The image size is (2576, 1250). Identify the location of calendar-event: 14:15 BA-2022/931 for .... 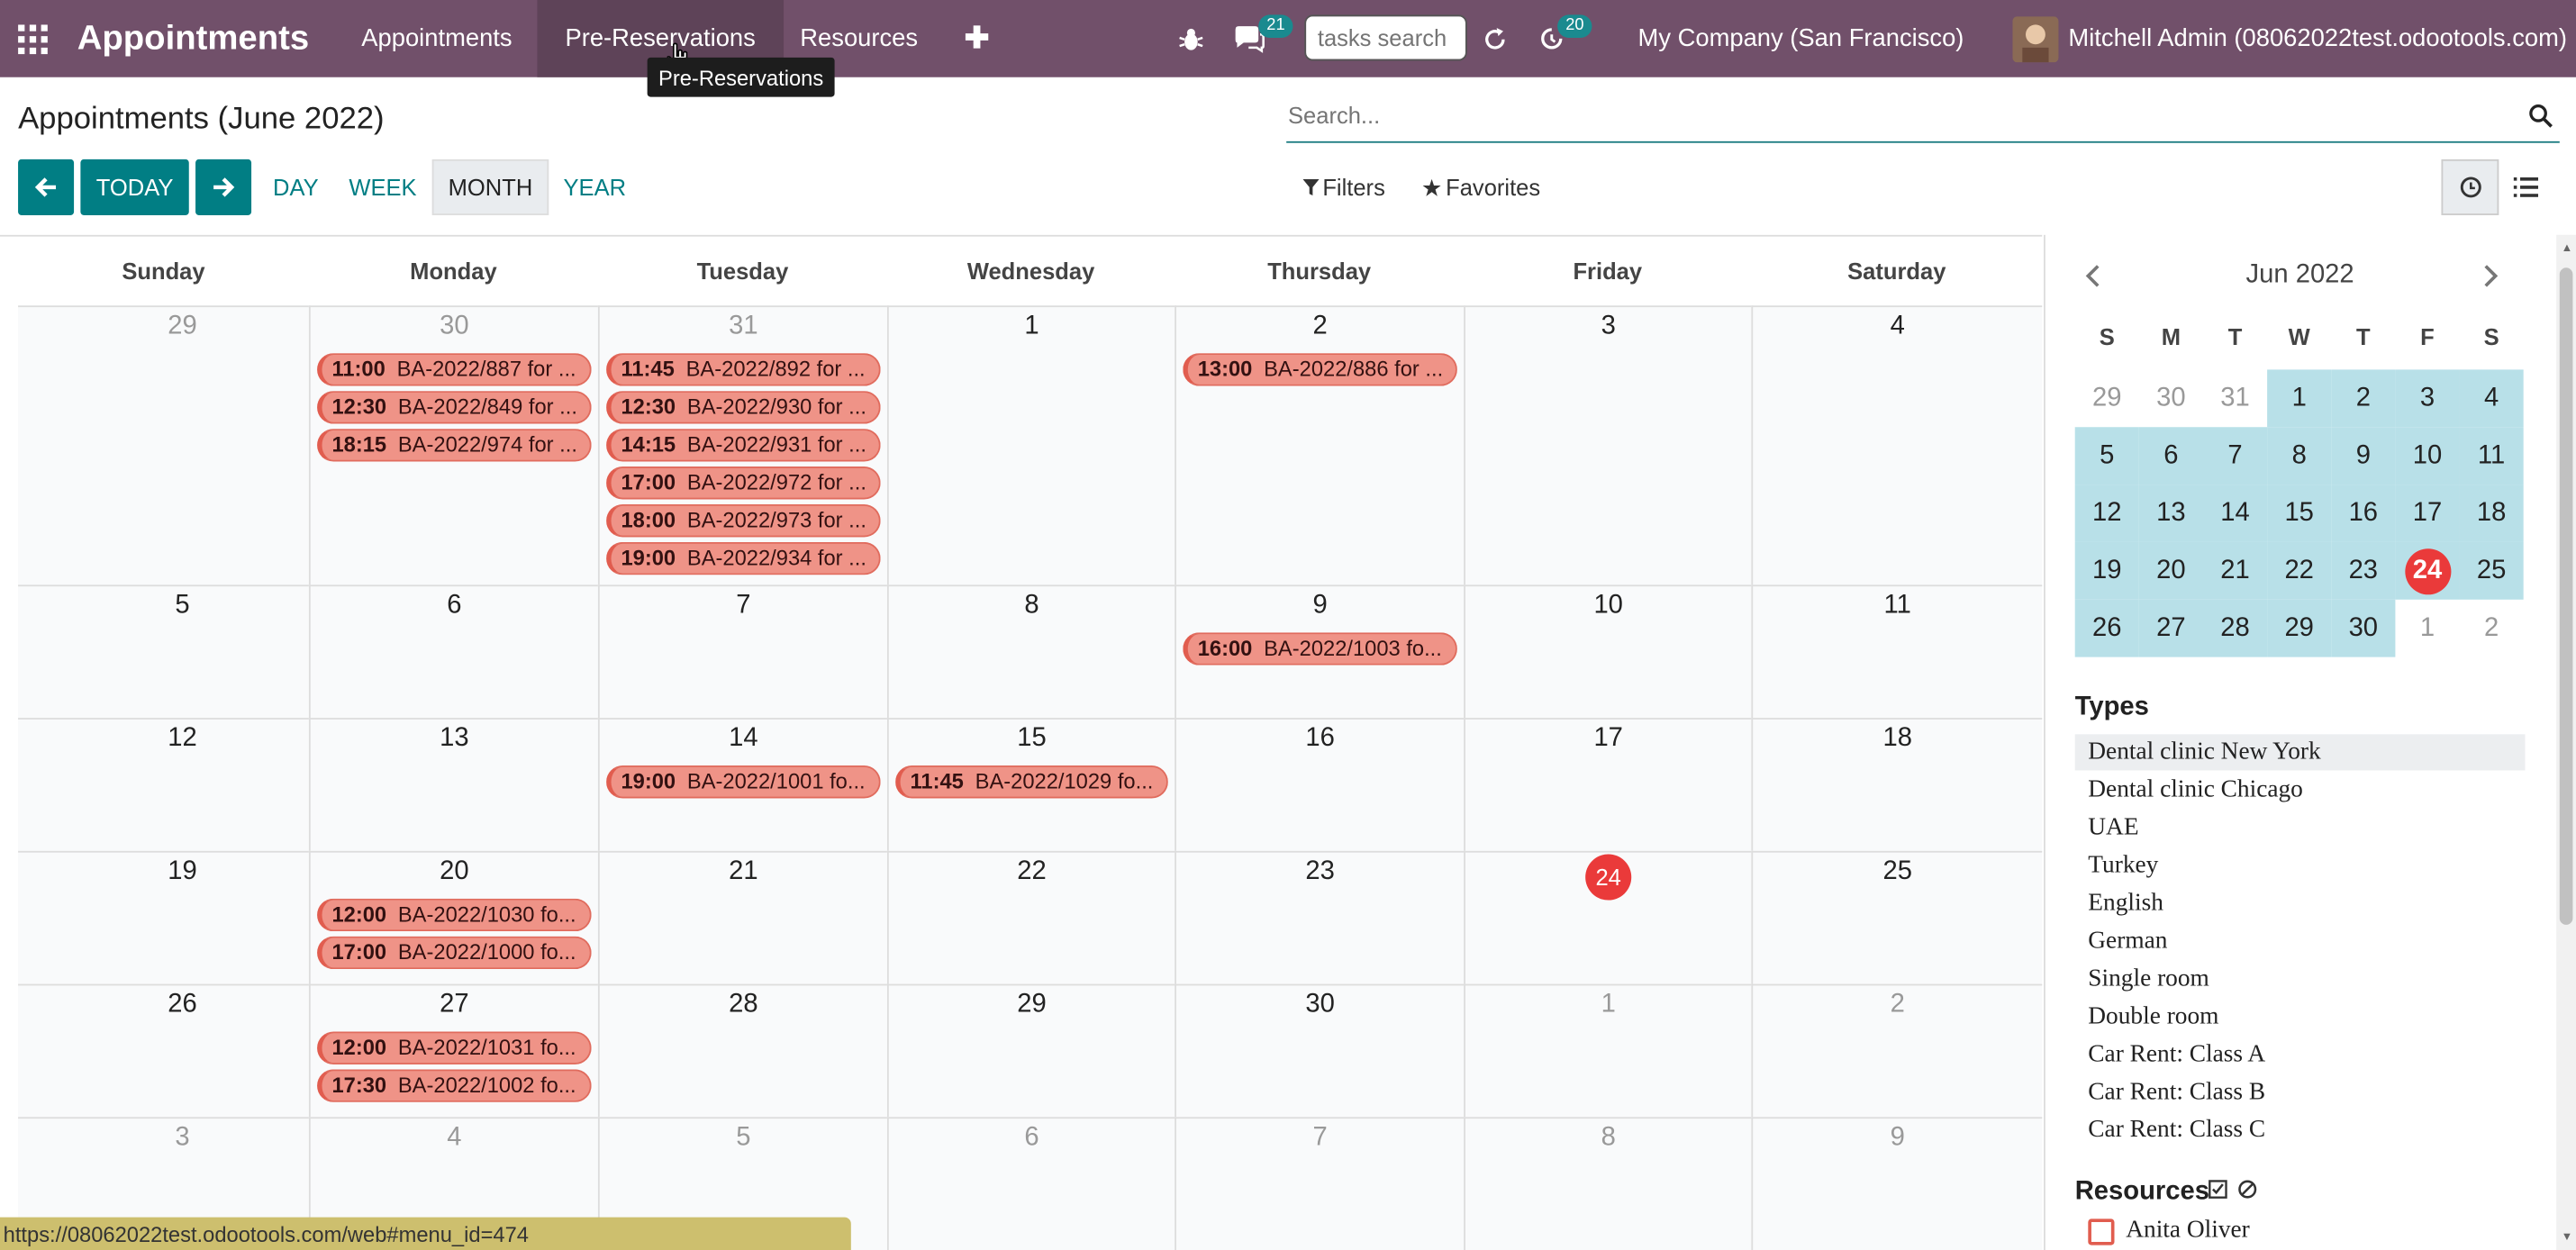
(743, 445).